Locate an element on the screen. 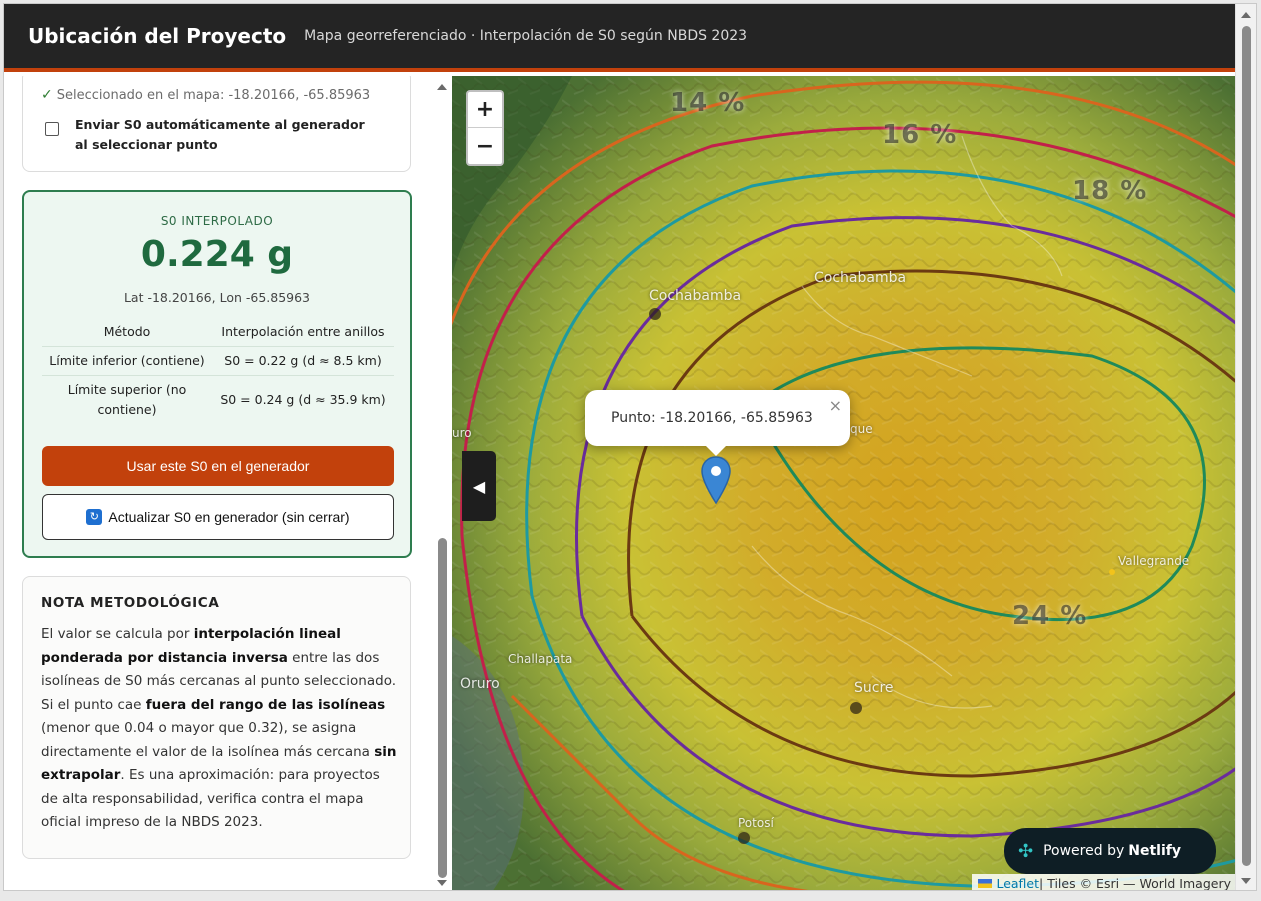 The height and width of the screenshot is (901, 1261). row-value: S0 = 0.24 g (d ≈ 35.9 km) is located at coordinates (303, 399).